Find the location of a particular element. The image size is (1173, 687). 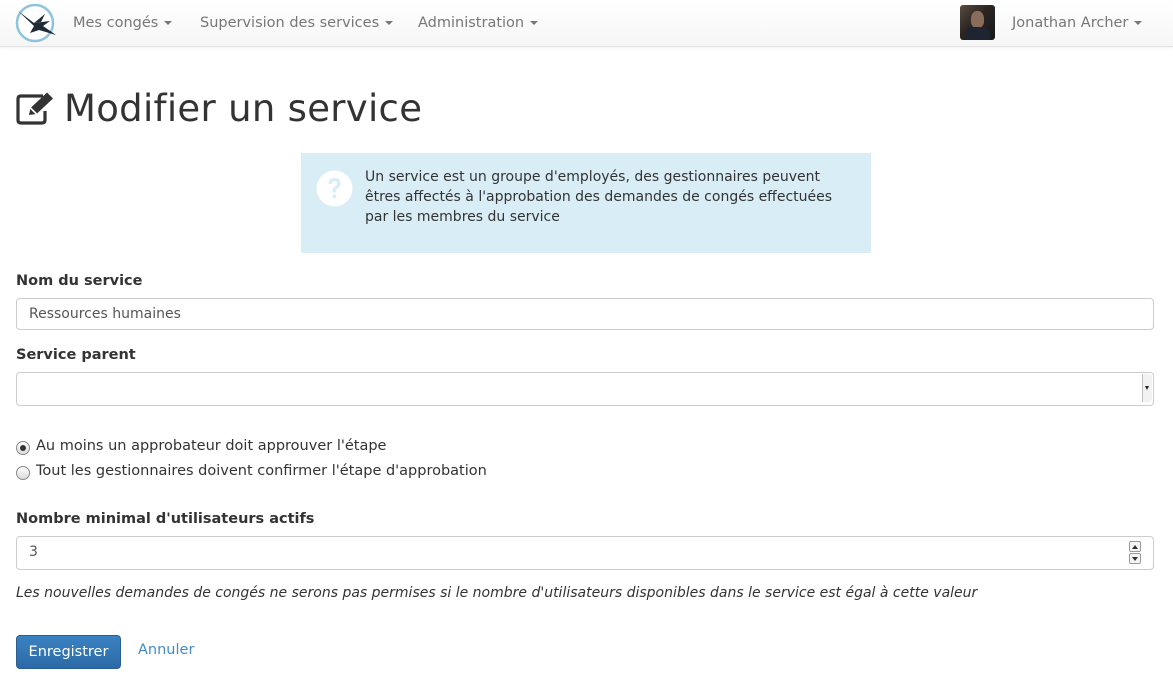

nav-menu-administration: Administration is located at coordinates (478, 23).